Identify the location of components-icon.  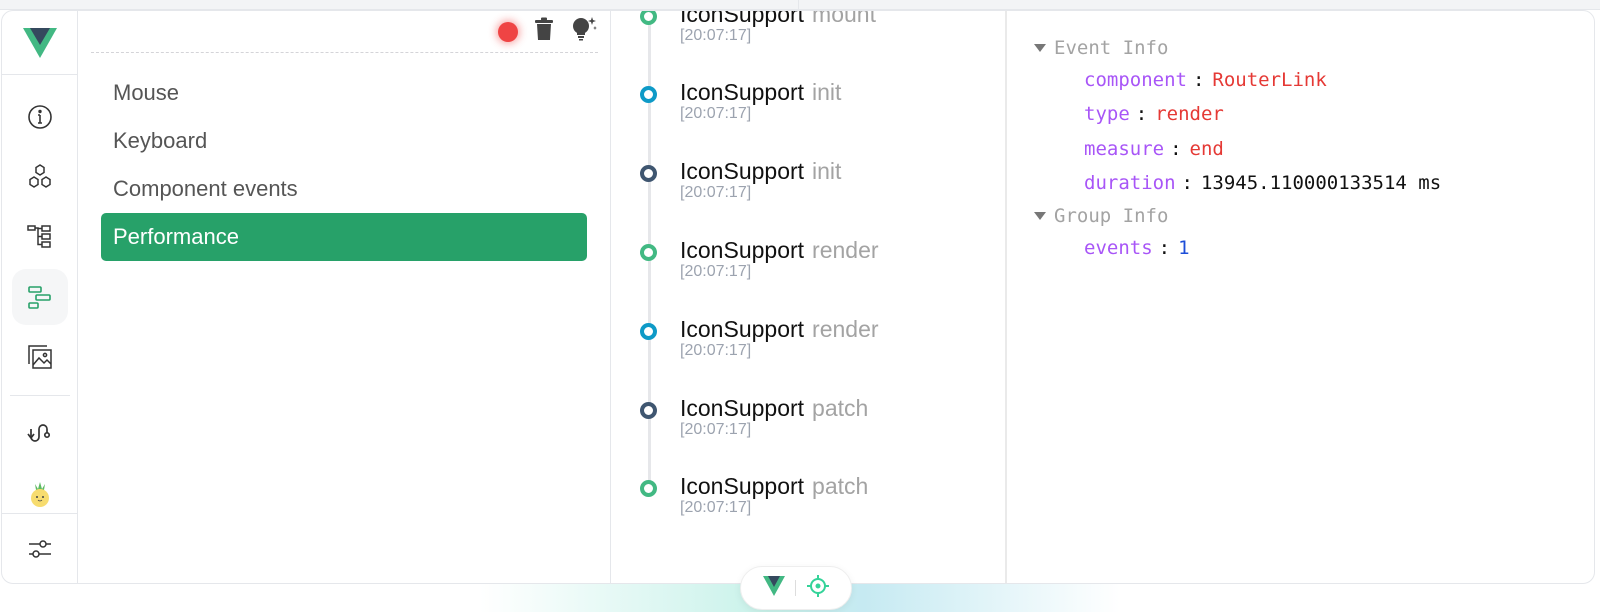
(40, 176).